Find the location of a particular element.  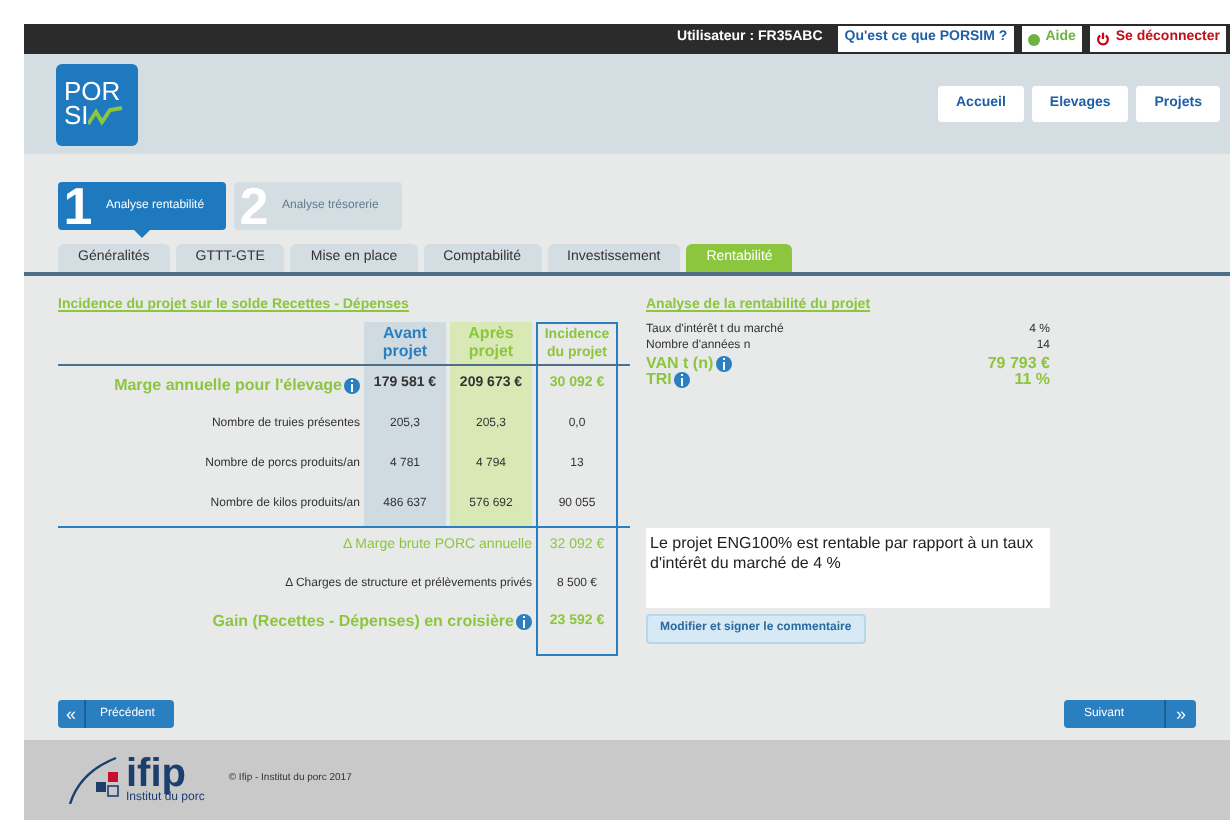

summary-label: Gain (Recettes - Dépenses) en croisière is located at coordinates (363, 622).